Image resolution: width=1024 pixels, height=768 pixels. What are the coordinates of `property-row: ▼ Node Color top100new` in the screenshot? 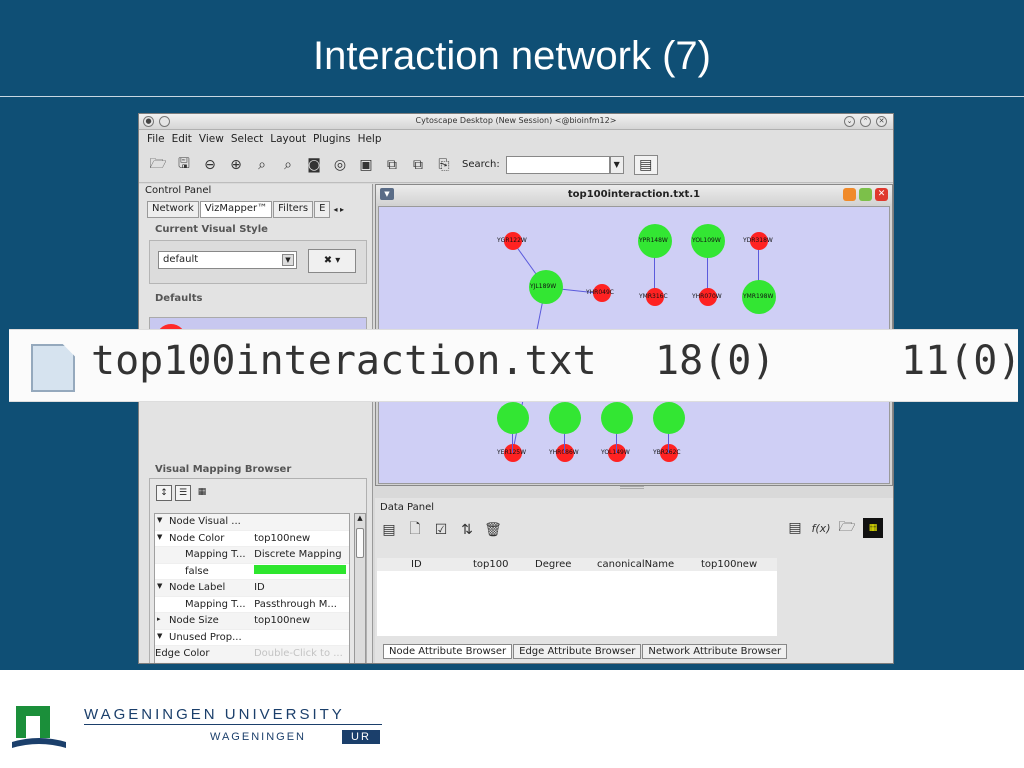 It's located at (252, 539).